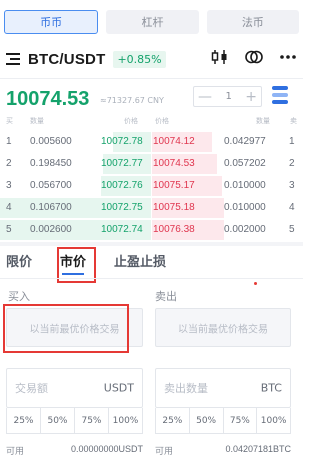  I want to click on bid-qty: 0.106700, so click(51, 207).